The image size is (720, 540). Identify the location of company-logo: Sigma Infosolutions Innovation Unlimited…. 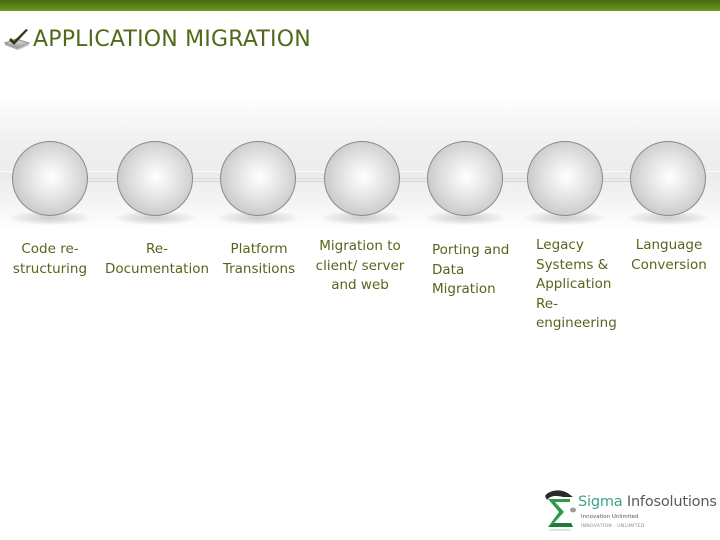
(630, 511).